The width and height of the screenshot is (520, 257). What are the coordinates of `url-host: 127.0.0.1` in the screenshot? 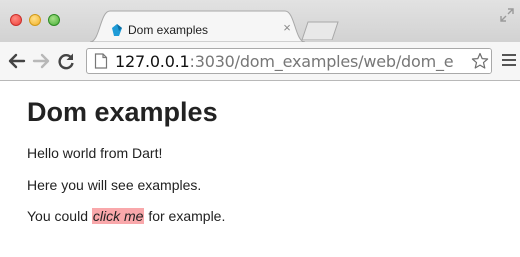 It's located at (152, 61).